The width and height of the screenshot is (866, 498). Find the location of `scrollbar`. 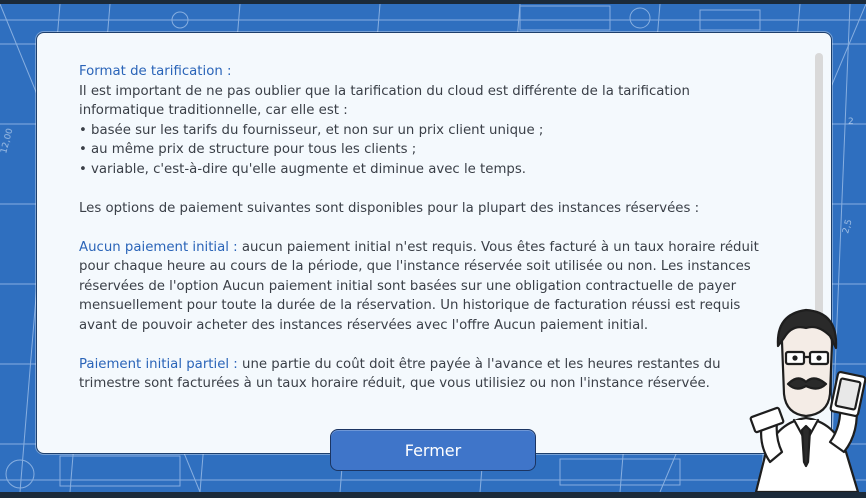

scrollbar is located at coordinates (819, 193).